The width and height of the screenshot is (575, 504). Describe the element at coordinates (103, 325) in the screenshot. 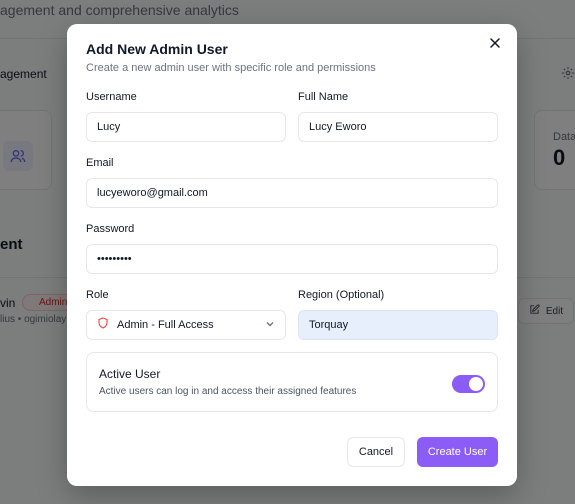

I see `shield-icon` at that location.